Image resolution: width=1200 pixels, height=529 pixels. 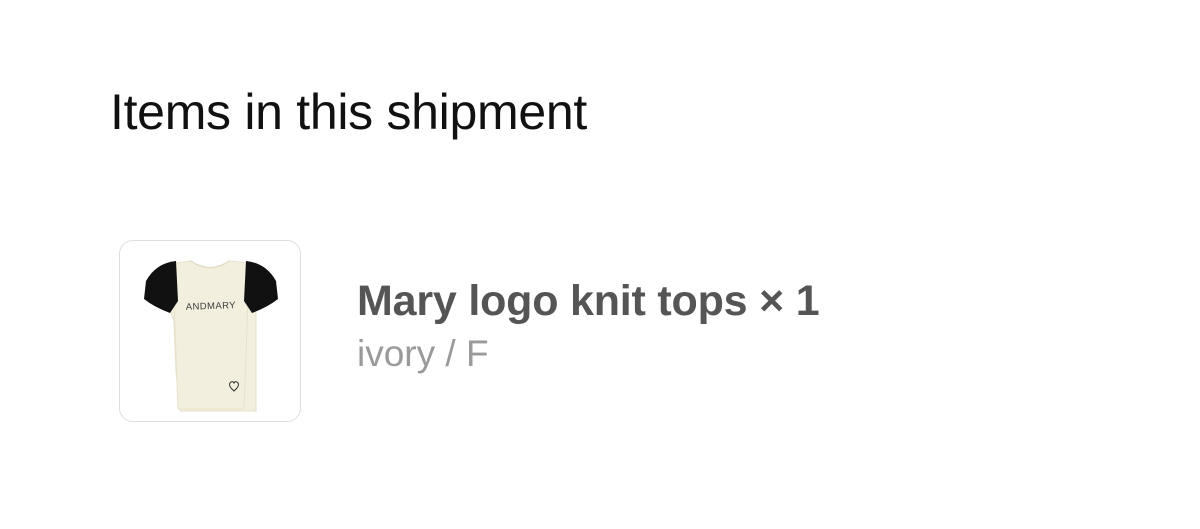 What do you see at coordinates (423, 353) in the screenshot?
I see `item-option: ivory / F` at bounding box center [423, 353].